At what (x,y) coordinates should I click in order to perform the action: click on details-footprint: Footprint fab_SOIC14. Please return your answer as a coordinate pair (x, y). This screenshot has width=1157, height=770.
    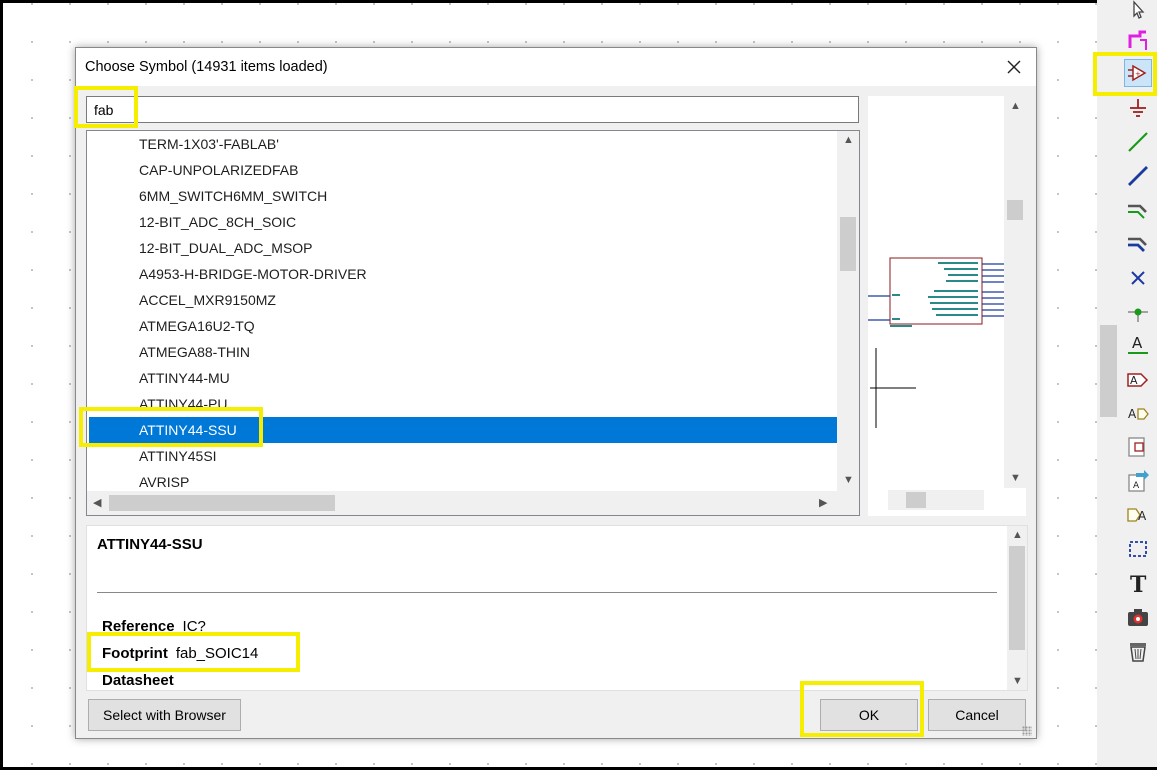
    Looking at the image, I should click on (180, 653).